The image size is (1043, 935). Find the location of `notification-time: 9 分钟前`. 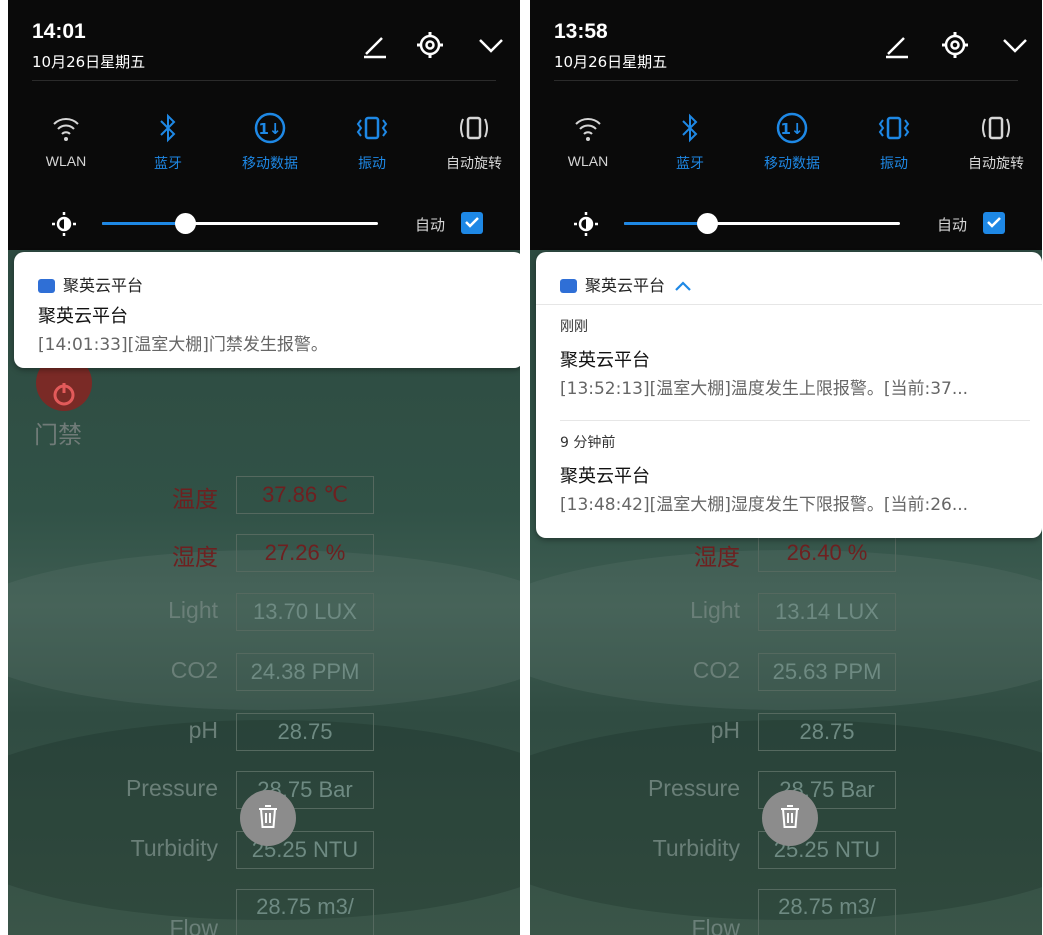

notification-time: 9 分钟前 is located at coordinates (588, 443).